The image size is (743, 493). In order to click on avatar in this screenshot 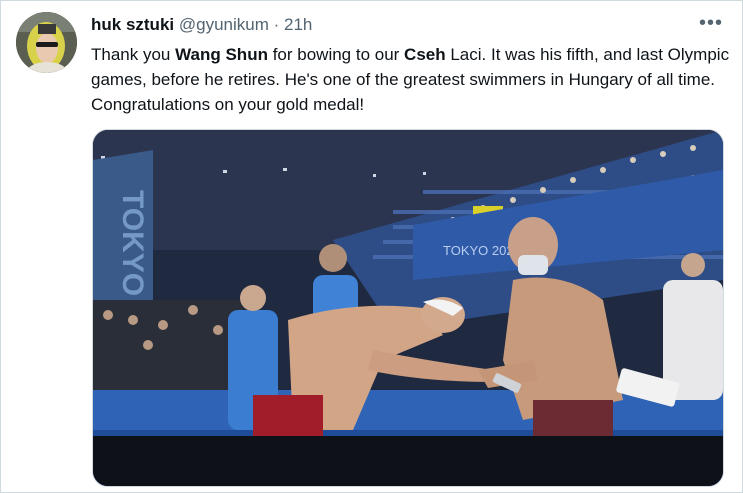, I will do `click(46, 42)`.